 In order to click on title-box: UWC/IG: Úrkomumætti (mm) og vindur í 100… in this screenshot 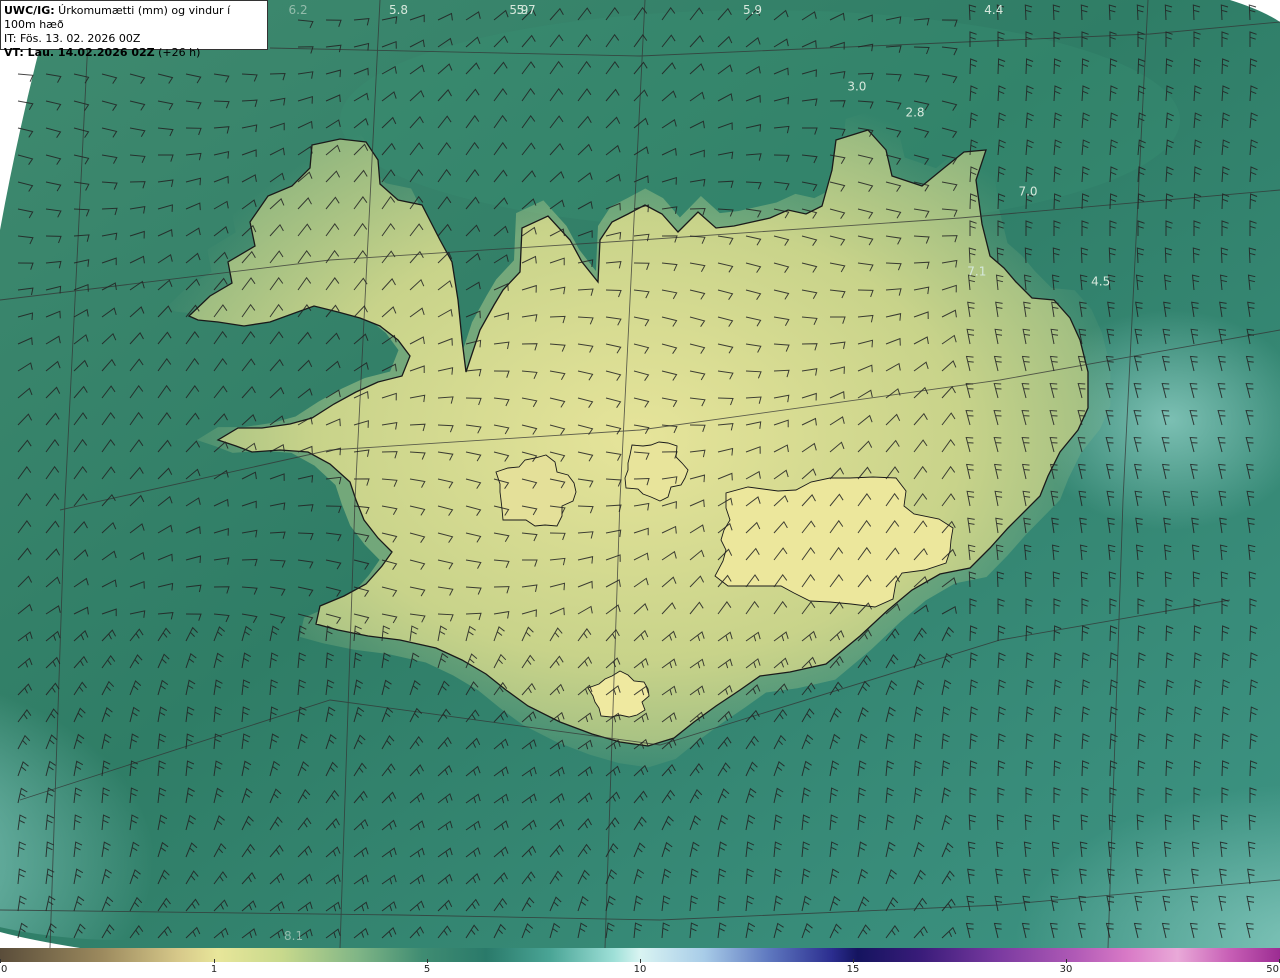, I will do `click(134, 29)`.